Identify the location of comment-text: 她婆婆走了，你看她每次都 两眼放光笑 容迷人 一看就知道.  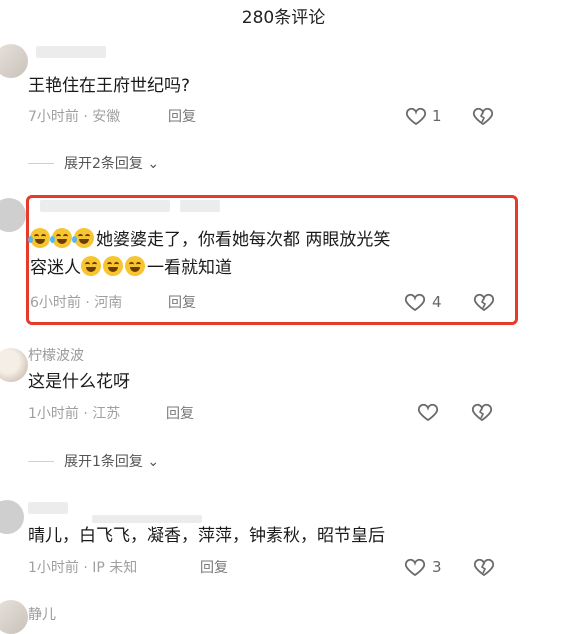
(209, 254).